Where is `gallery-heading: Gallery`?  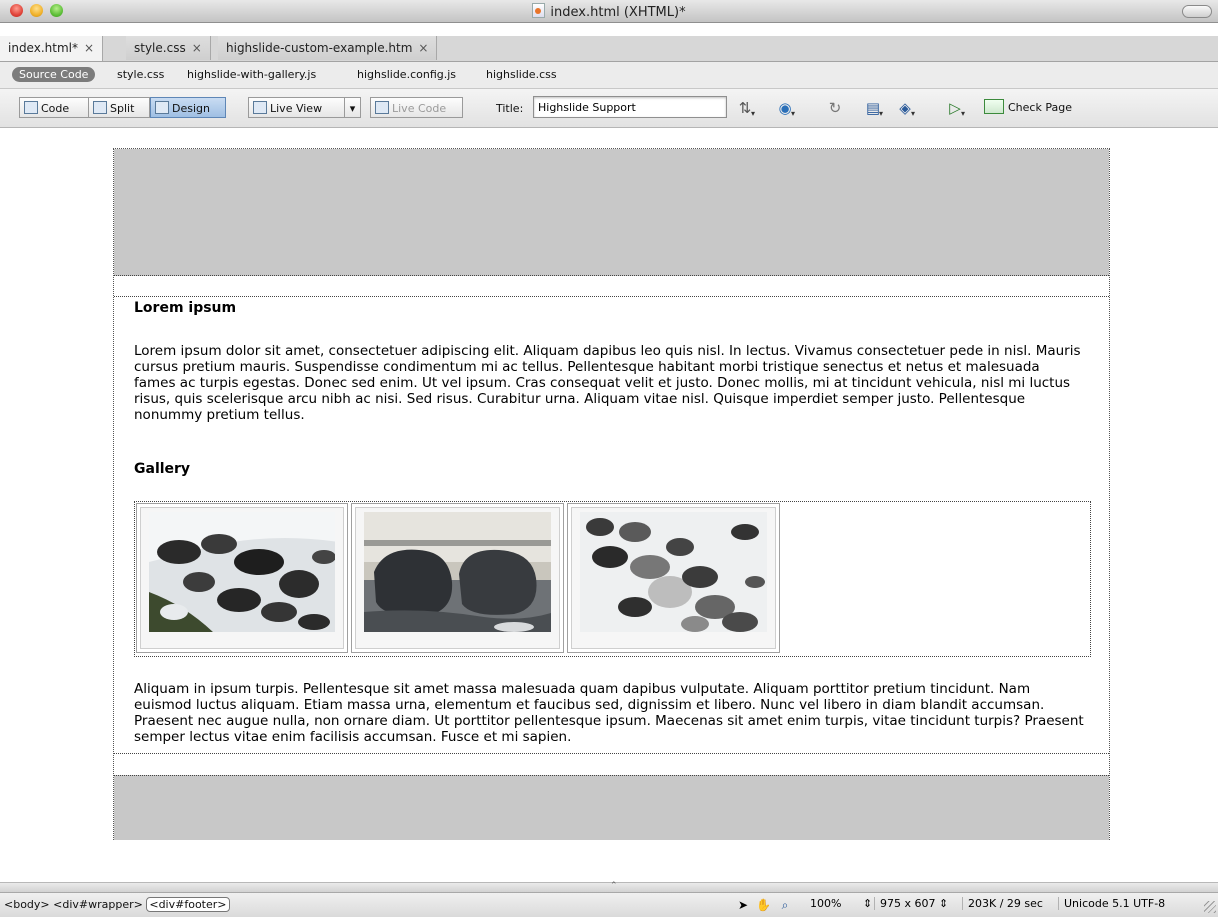 gallery-heading: Gallery is located at coordinates (162, 469).